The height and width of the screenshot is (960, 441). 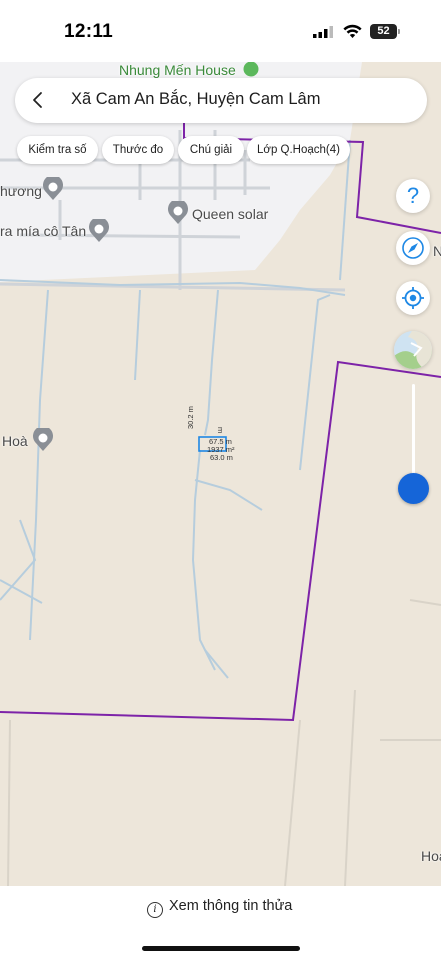 I want to click on view-parcel-info-label: Xem thông tin thửa, so click(x=231, y=906).